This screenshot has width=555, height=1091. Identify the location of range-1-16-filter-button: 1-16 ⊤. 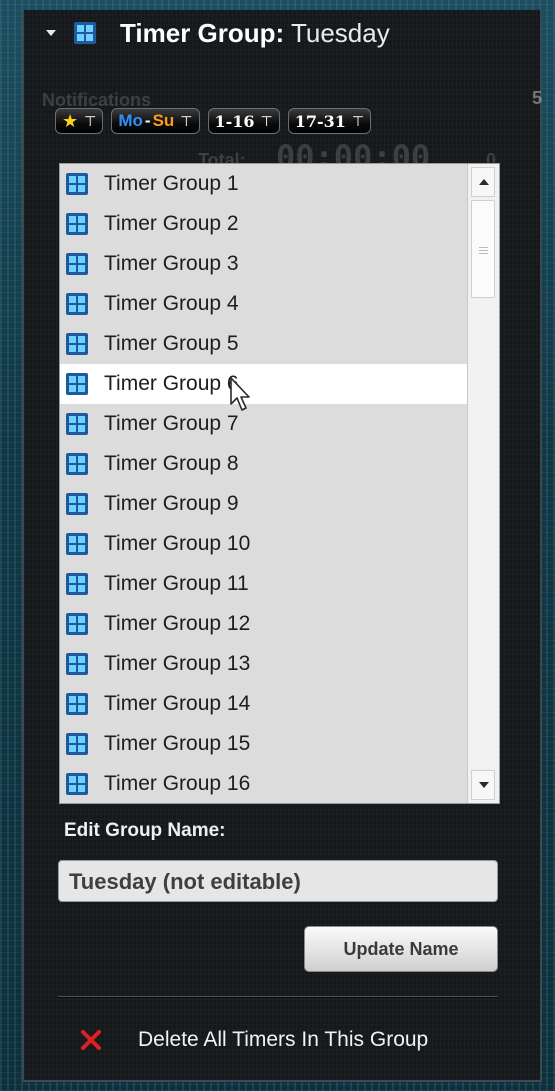
(243, 121).